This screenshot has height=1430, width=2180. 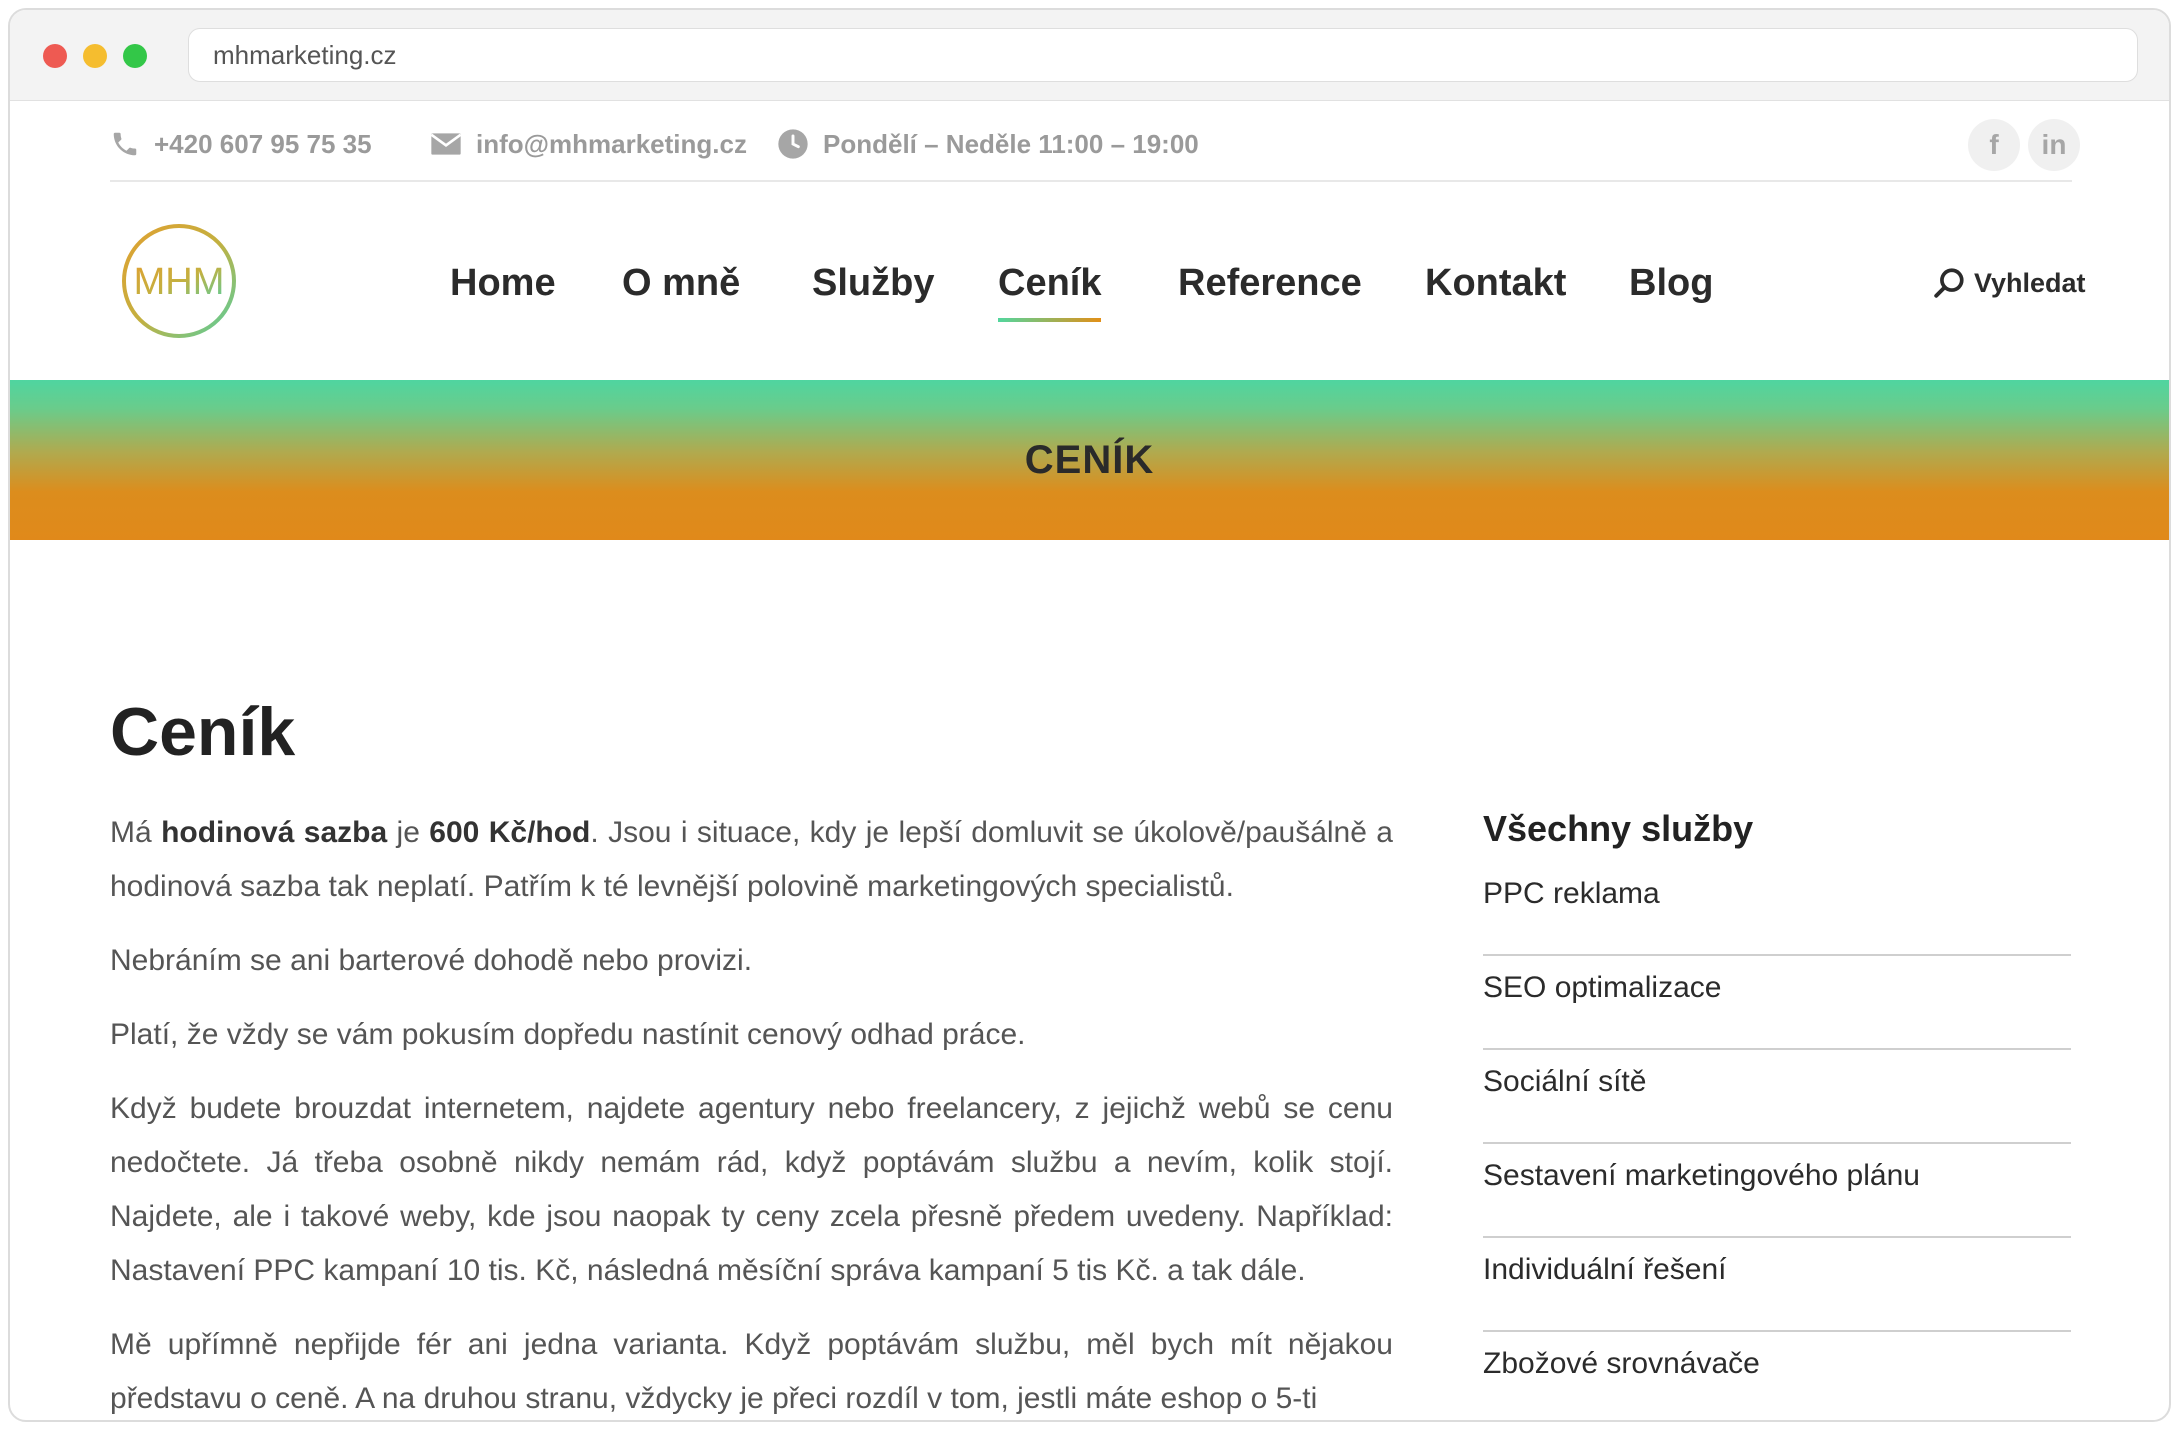 I want to click on sidebar-item-ppc: PPC reklama, so click(x=1777, y=911).